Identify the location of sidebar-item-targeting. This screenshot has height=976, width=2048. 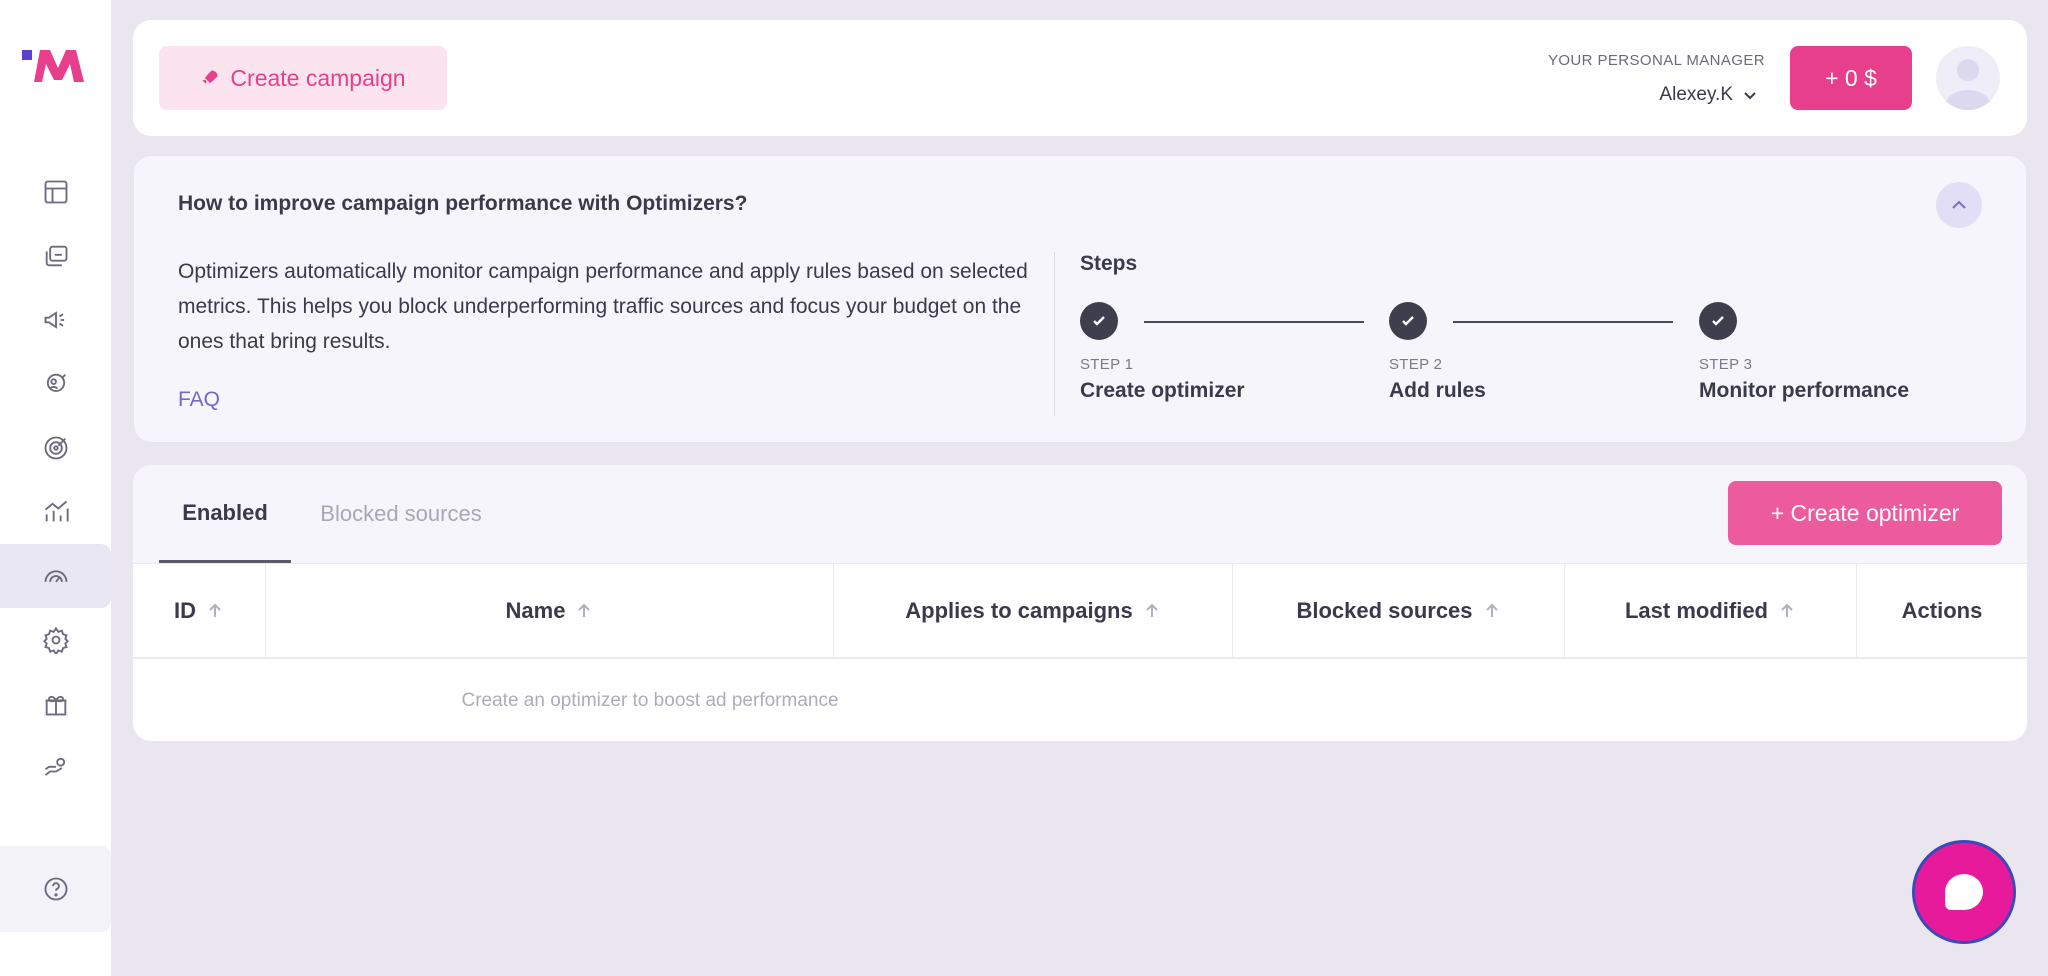
(55, 448).